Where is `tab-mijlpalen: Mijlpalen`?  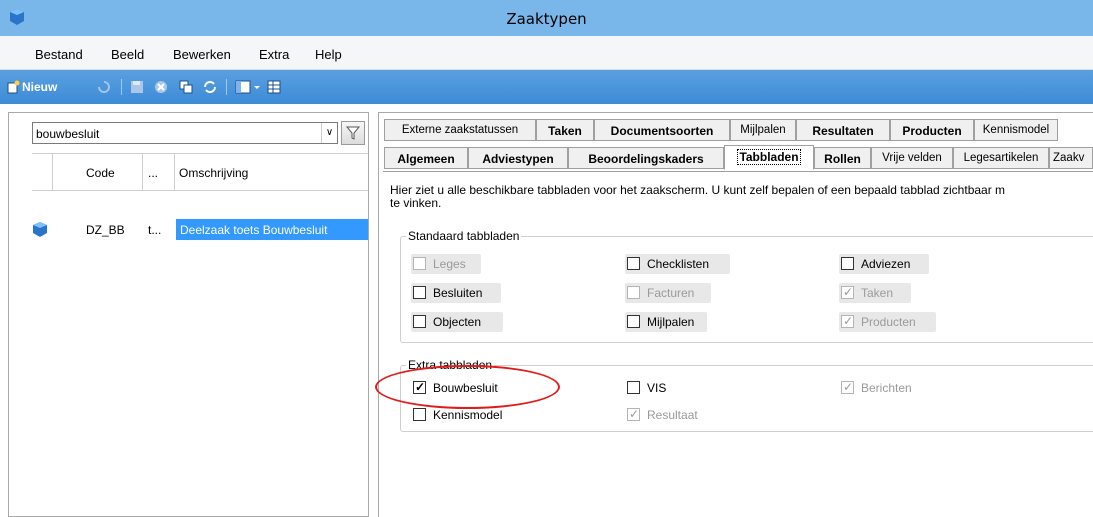
tab-mijlpalen: Mijlpalen is located at coordinates (763, 130).